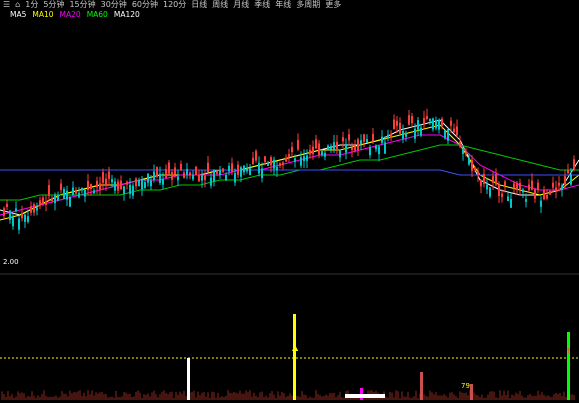 This screenshot has width=579, height=403. What do you see at coordinates (11, 262) in the screenshot?
I see `low-price-label: 2.00` at bounding box center [11, 262].